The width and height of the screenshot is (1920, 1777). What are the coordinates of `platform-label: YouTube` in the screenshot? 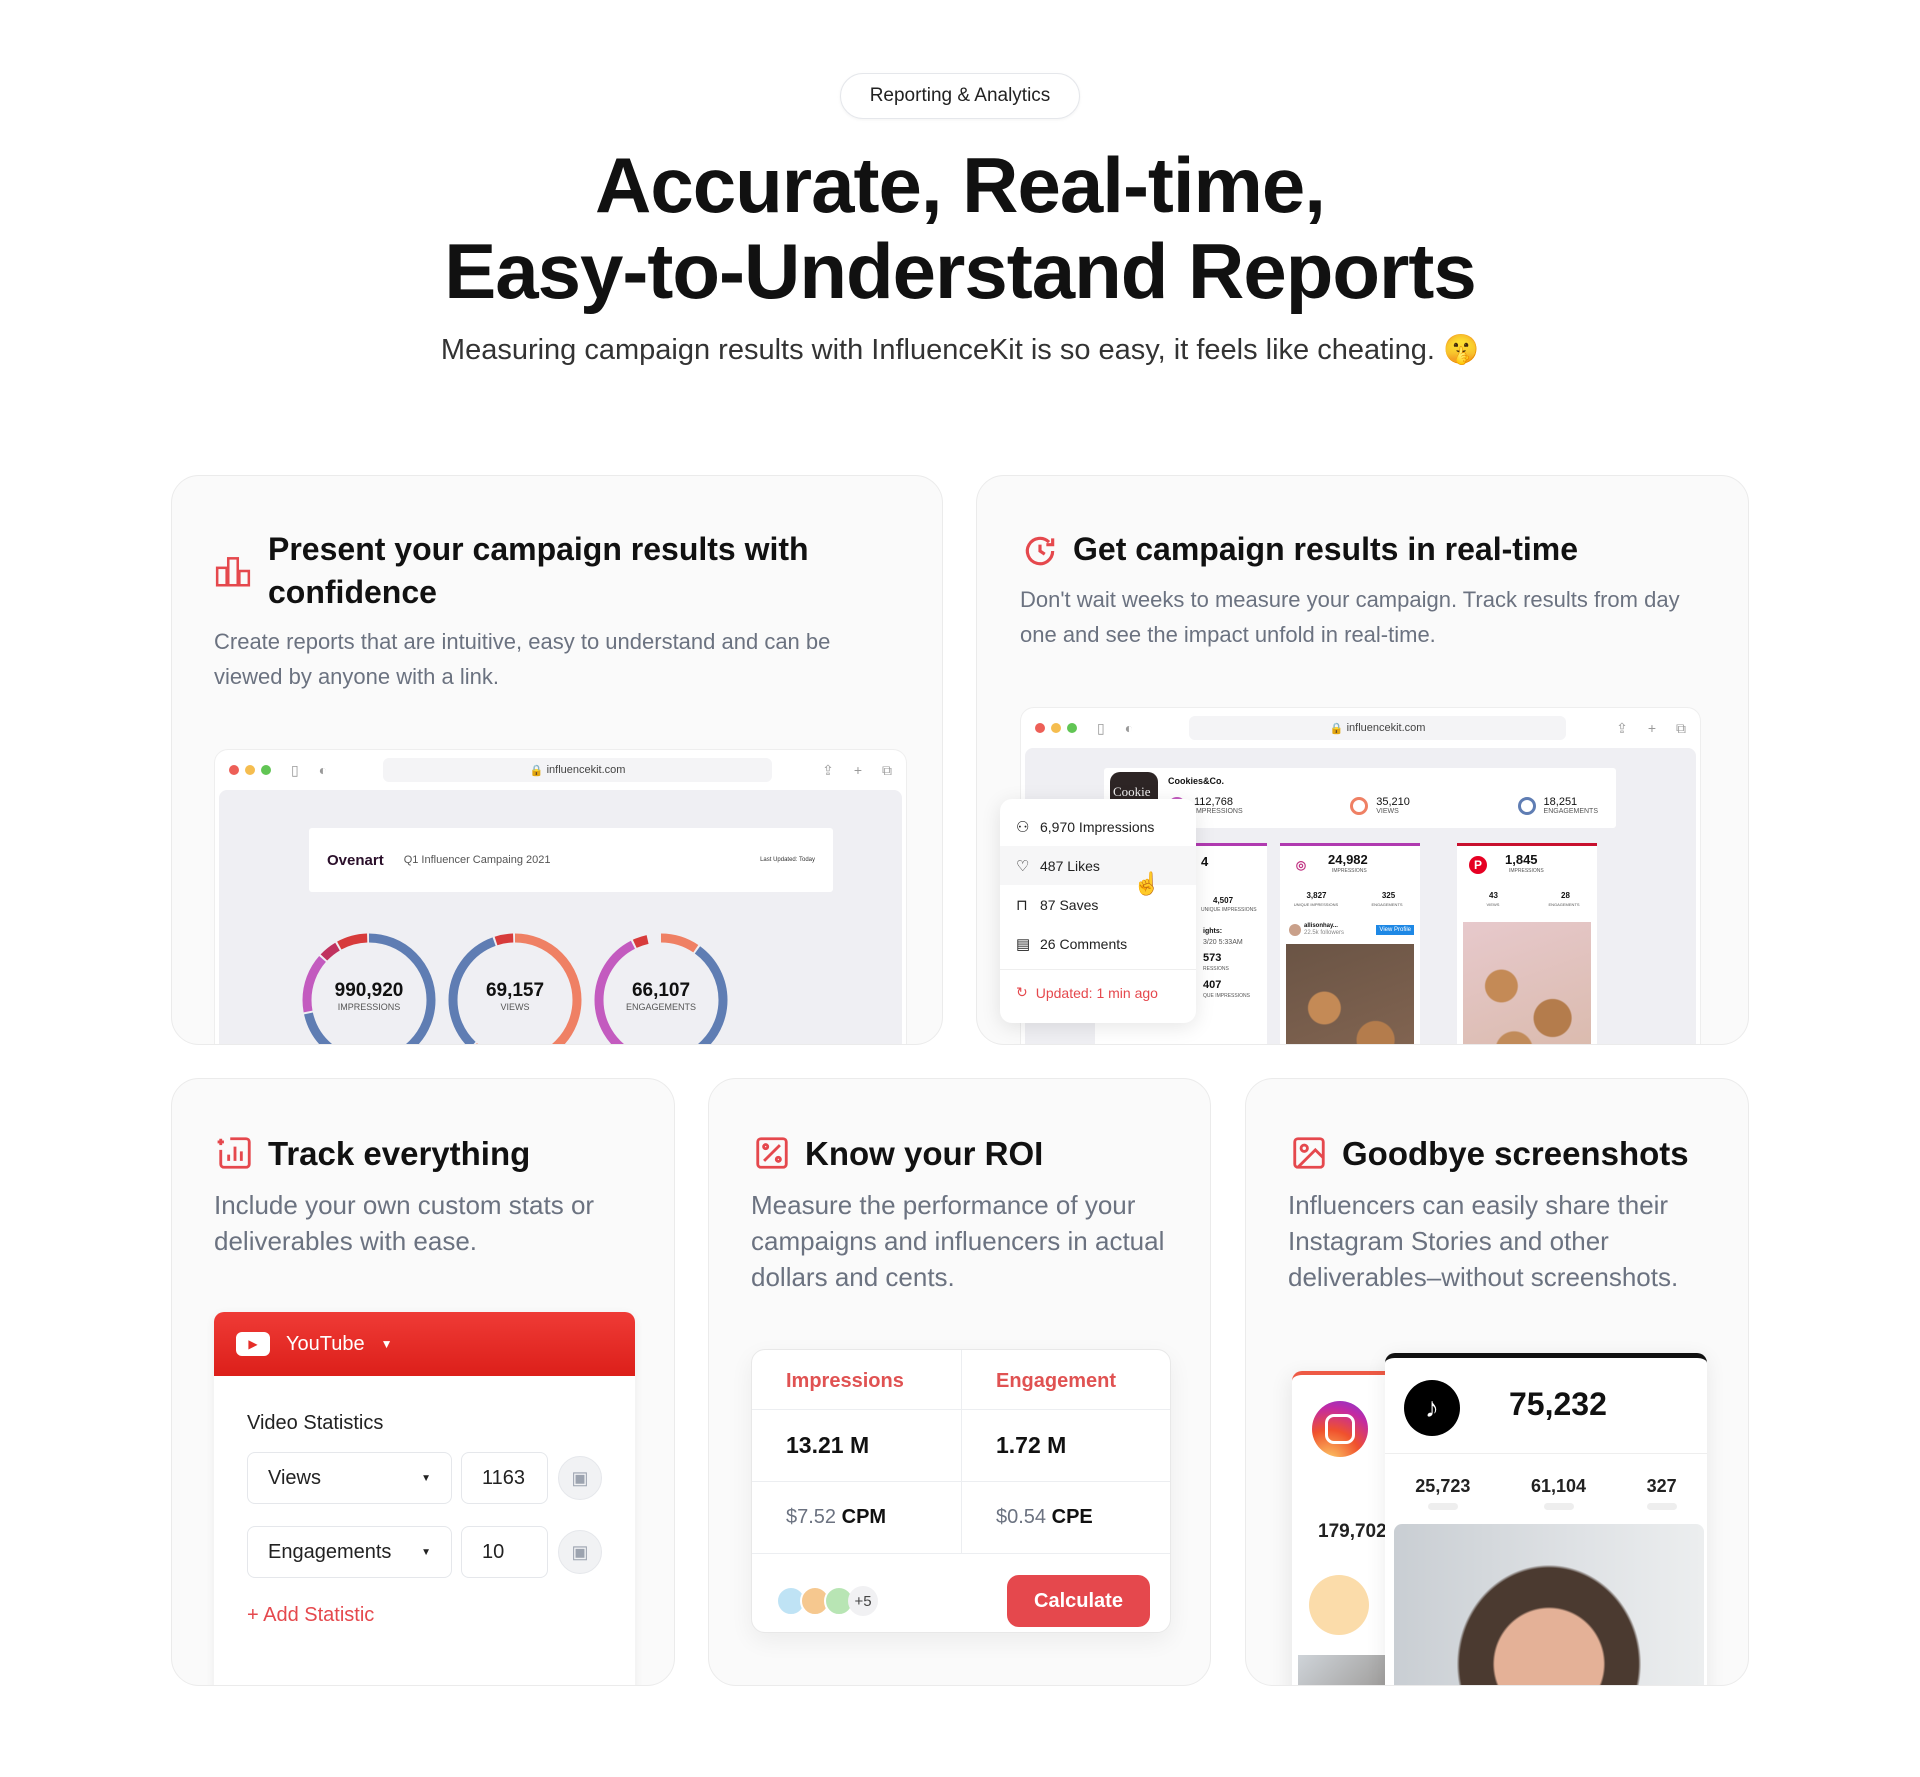 It's located at (325, 1343).